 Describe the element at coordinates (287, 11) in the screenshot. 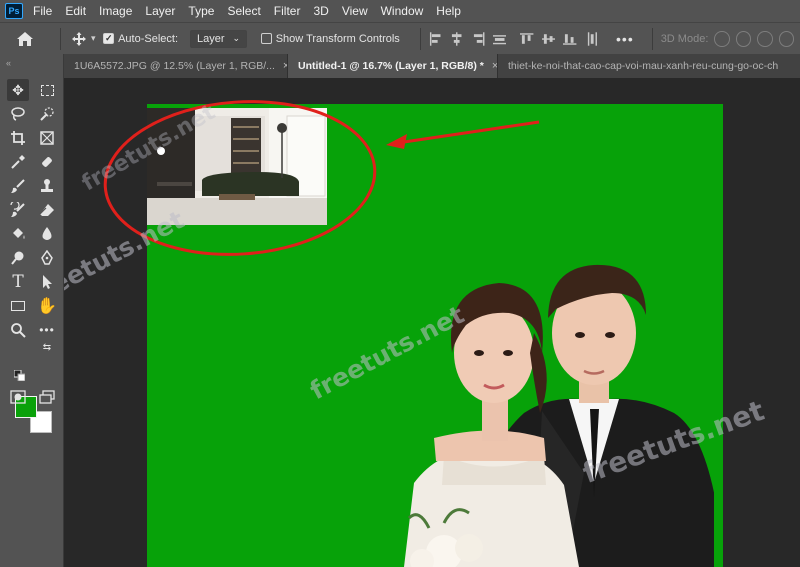

I see `menu-filter: Filter` at that location.